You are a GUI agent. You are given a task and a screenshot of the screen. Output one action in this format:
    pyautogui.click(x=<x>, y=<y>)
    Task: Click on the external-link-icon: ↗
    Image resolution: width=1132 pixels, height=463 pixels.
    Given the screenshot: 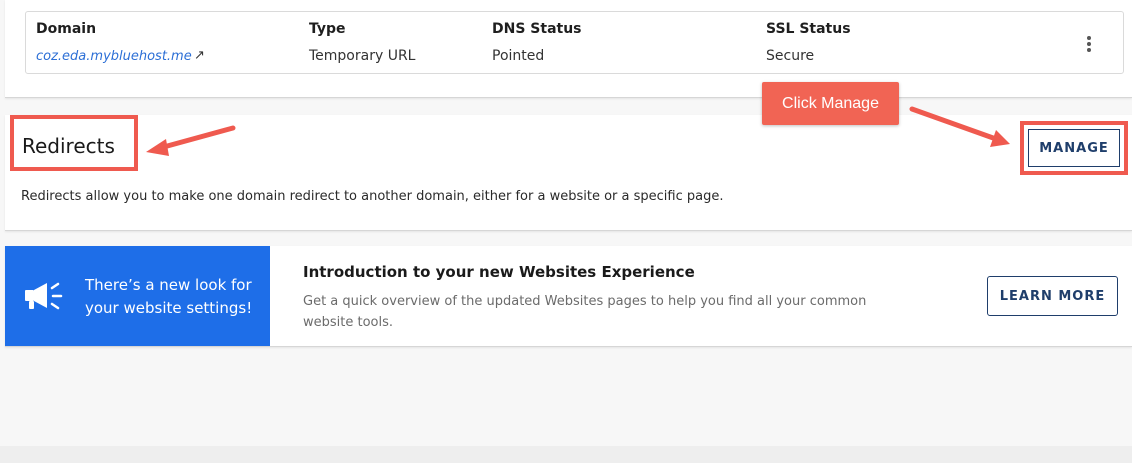 What is the action you would take?
    pyautogui.click(x=199, y=55)
    